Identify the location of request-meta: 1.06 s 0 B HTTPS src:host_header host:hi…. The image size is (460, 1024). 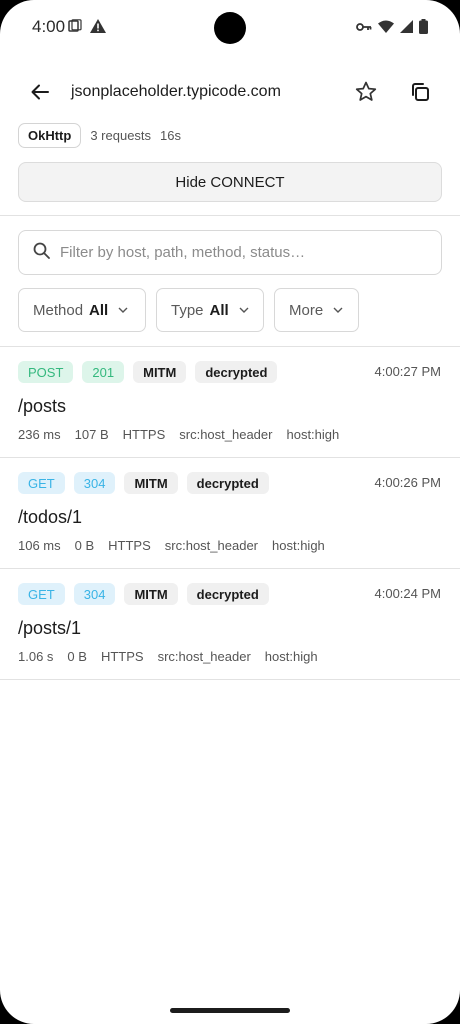
(168, 656).